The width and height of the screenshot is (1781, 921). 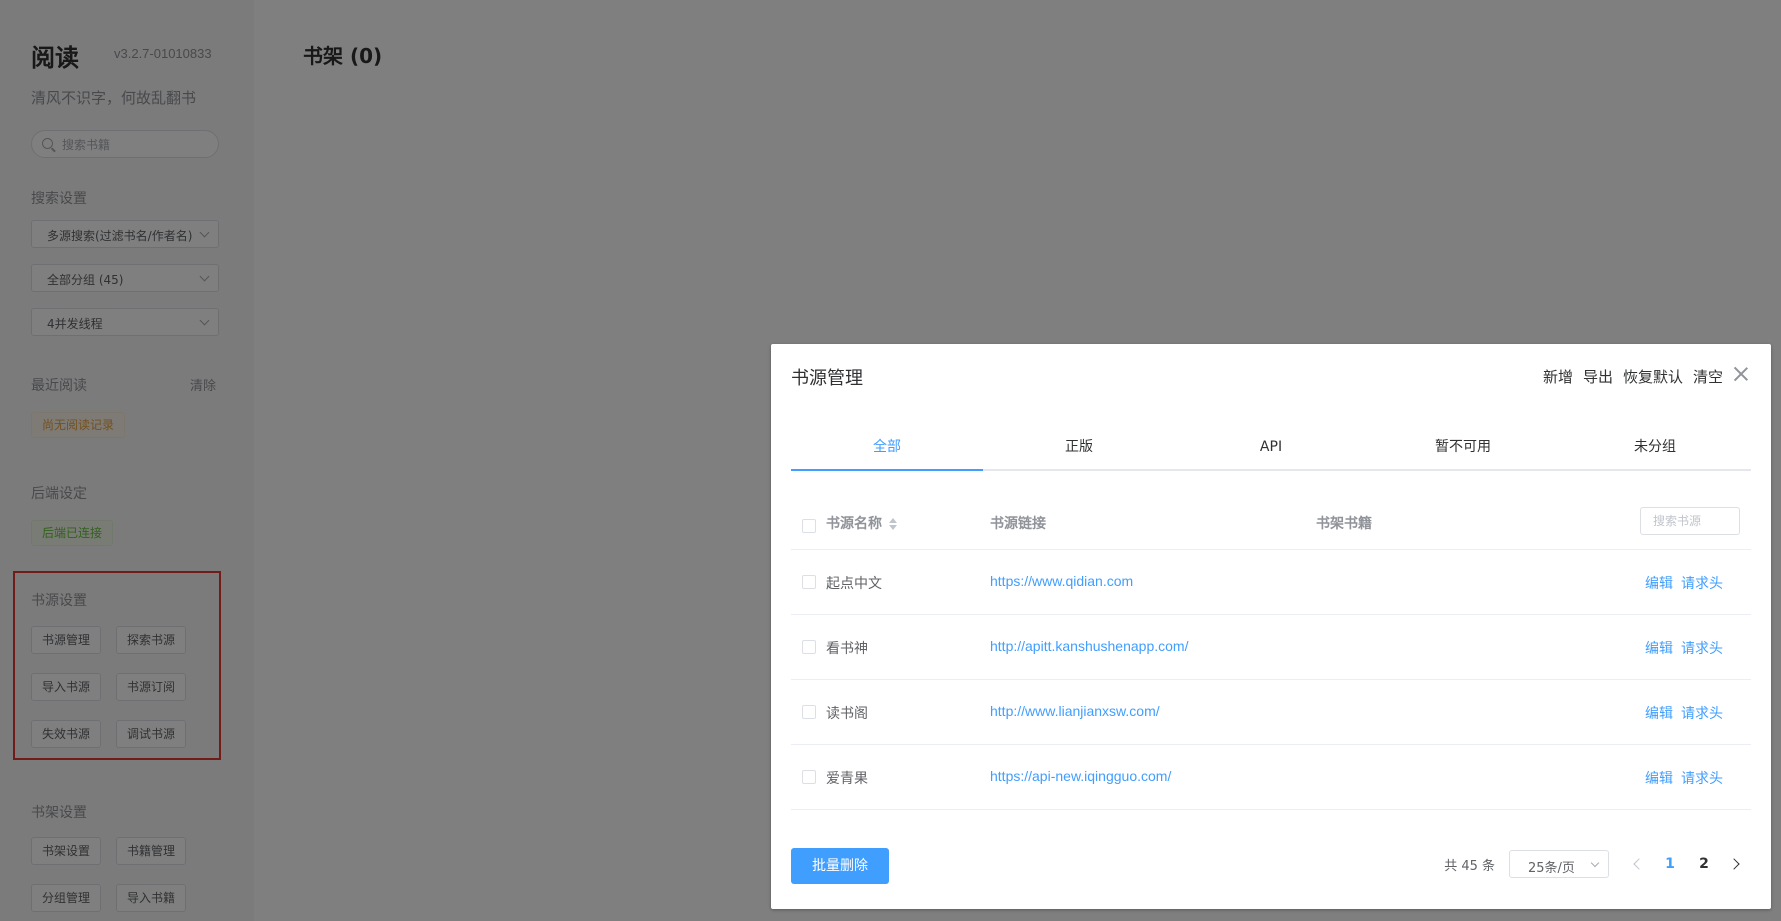 What do you see at coordinates (827, 378) in the screenshot?
I see `dialog-title: 书源管理` at bounding box center [827, 378].